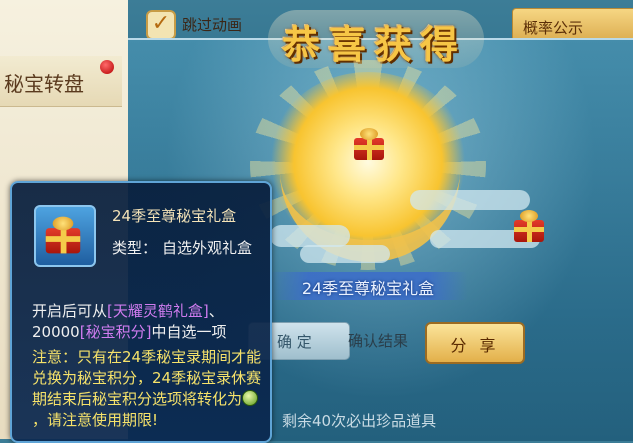 This screenshot has height=443, width=633. I want to click on tooltip-item-name: 24季至尊秘宝礼盒, so click(174, 216).